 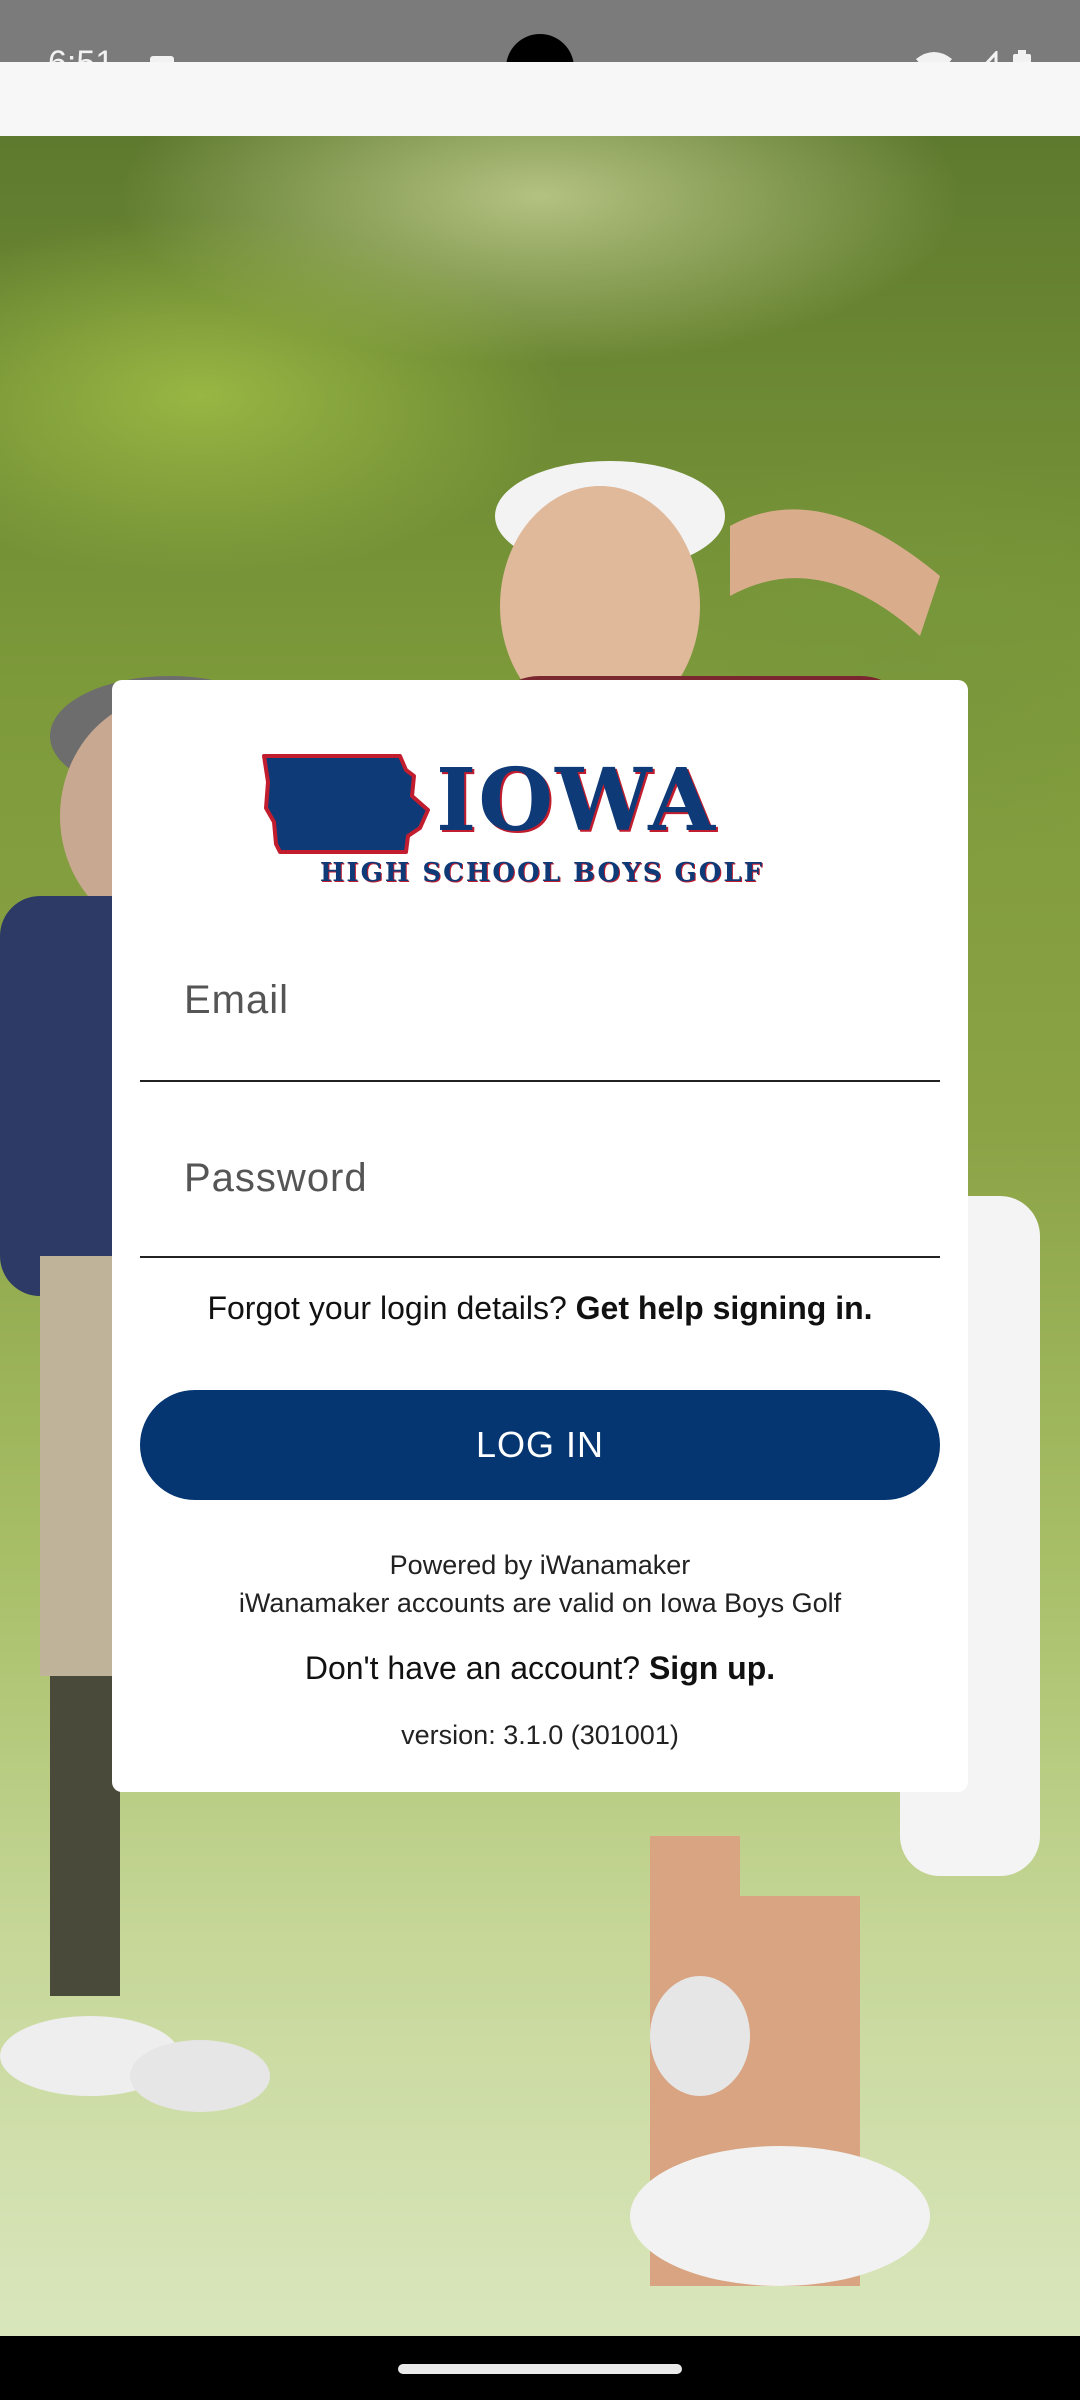 I want to click on forgot-prefix: Forgot your login details?, so click(x=391, y=1308).